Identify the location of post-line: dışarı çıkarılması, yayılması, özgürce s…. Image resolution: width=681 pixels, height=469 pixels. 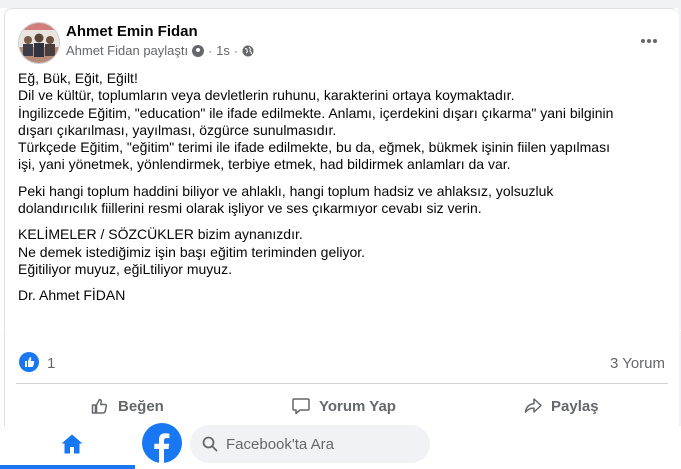
(177, 129).